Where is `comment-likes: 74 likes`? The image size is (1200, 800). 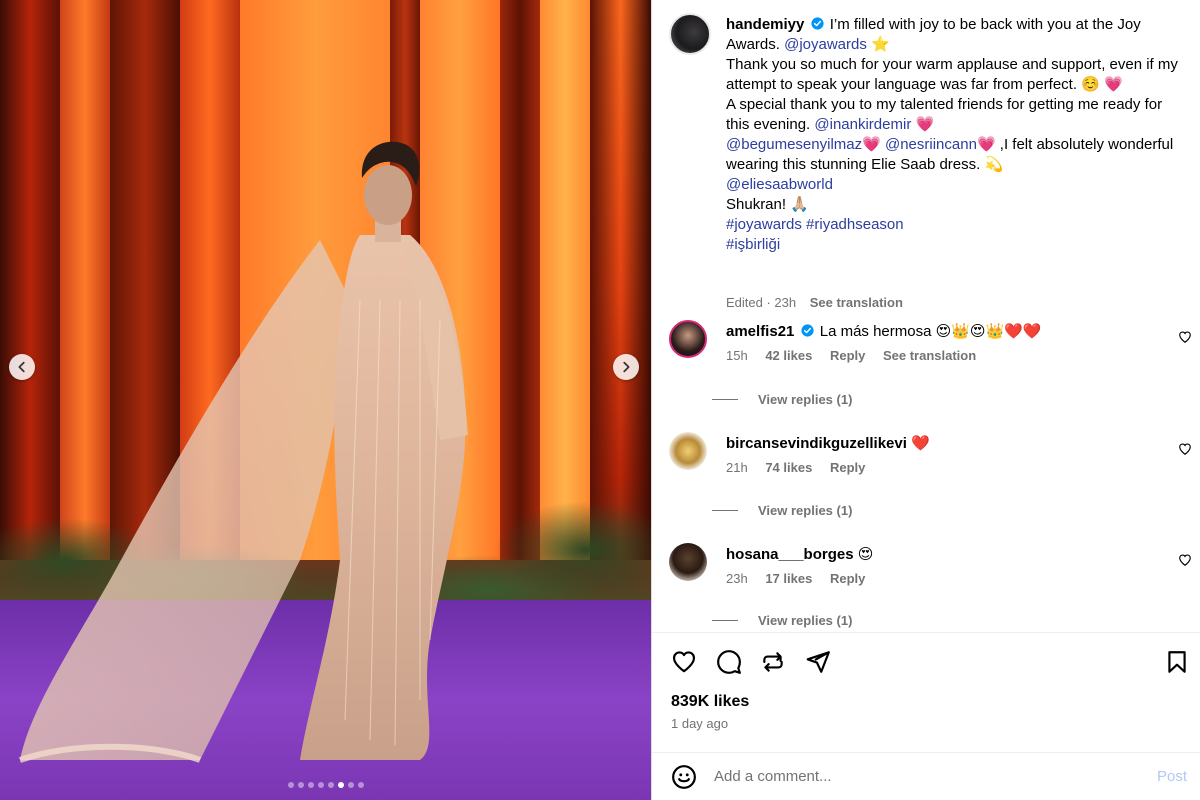
comment-likes: 74 likes is located at coordinates (788, 467).